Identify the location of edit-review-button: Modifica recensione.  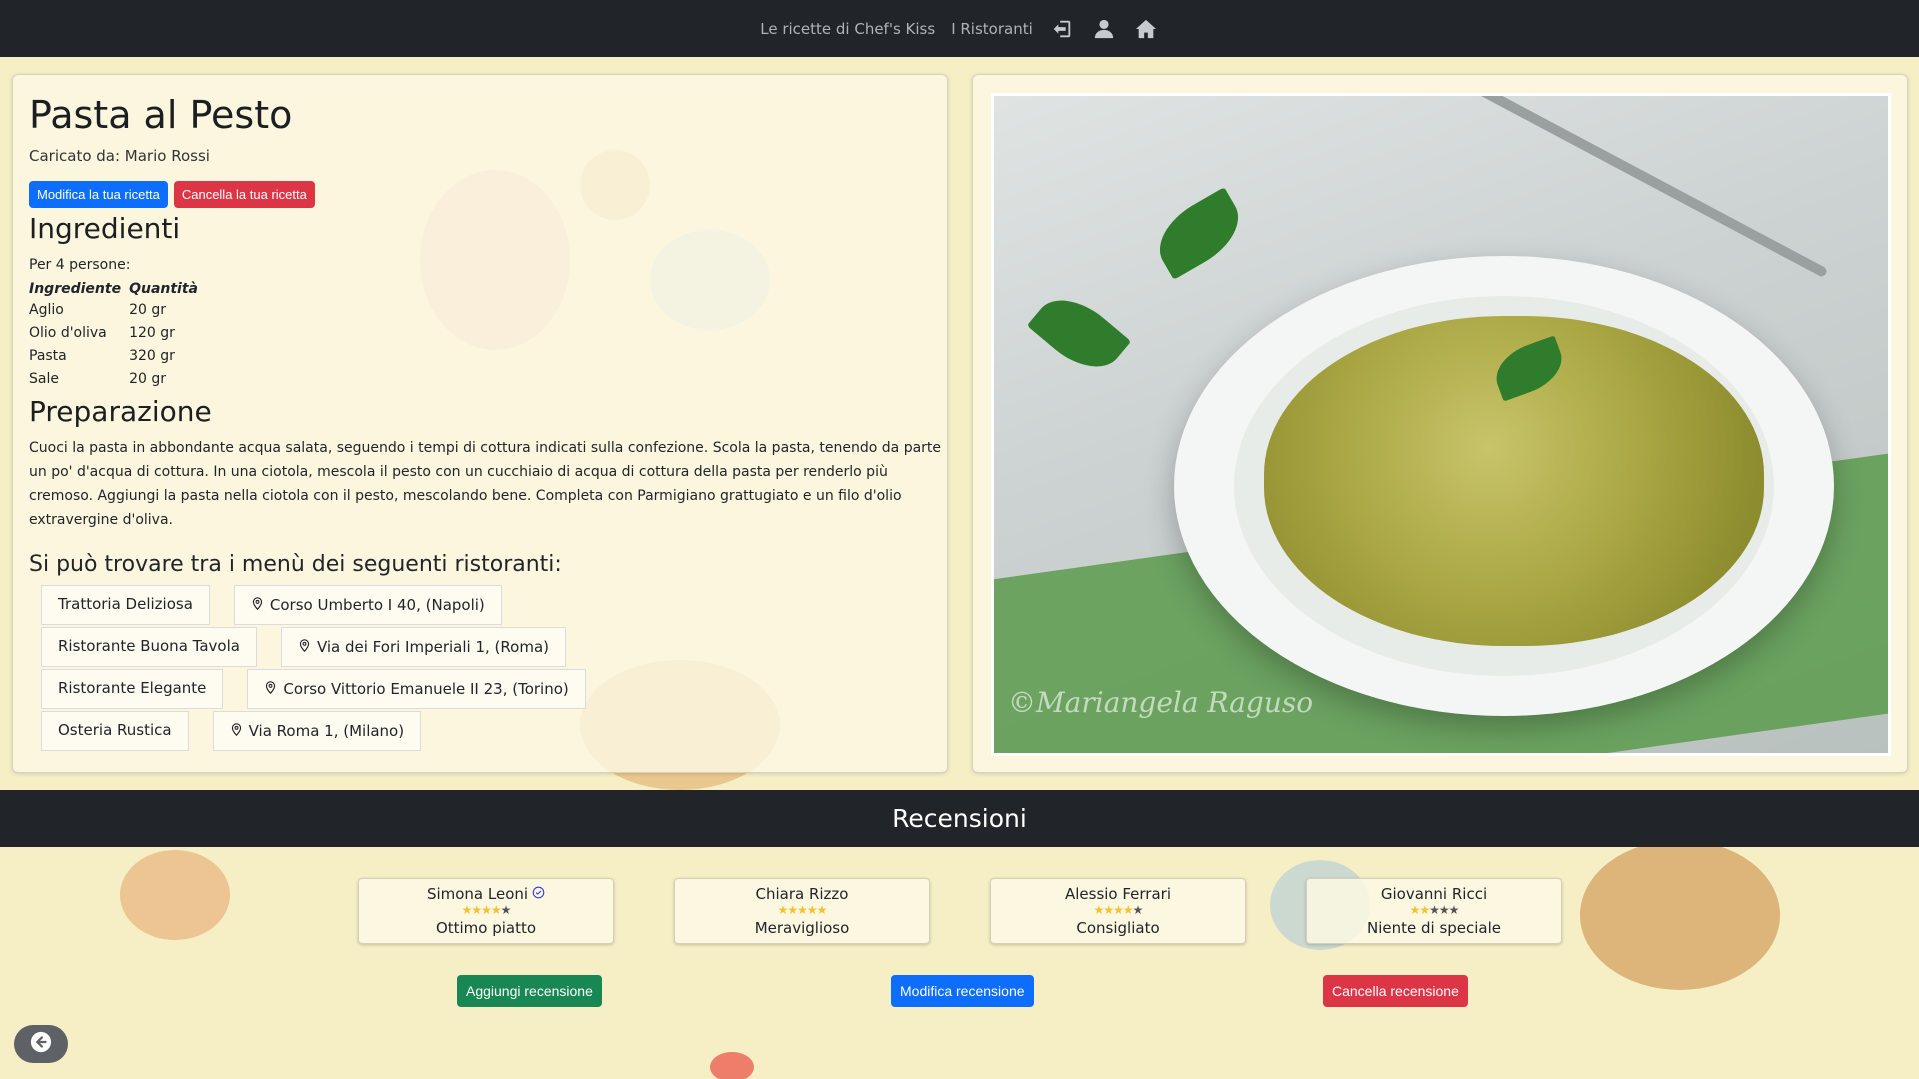
(962, 991).